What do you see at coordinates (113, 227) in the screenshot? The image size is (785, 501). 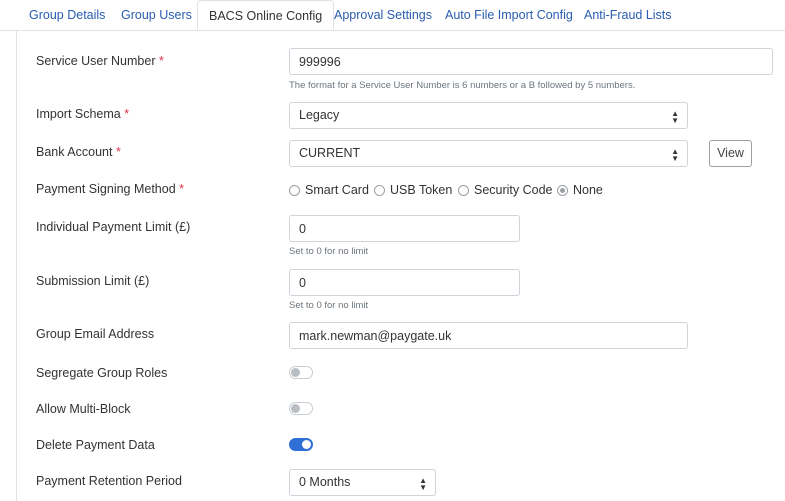 I see `individual-payment-limit-label: Individual Payment Limit (£)` at bounding box center [113, 227].